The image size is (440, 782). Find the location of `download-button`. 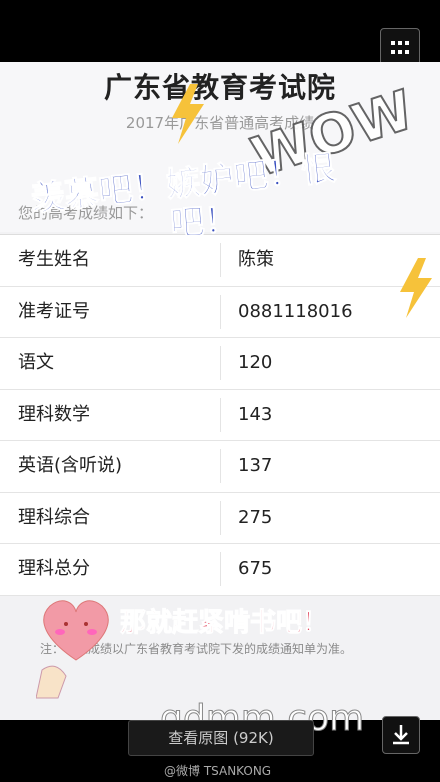

download-button is located at coordinates (401, 735).